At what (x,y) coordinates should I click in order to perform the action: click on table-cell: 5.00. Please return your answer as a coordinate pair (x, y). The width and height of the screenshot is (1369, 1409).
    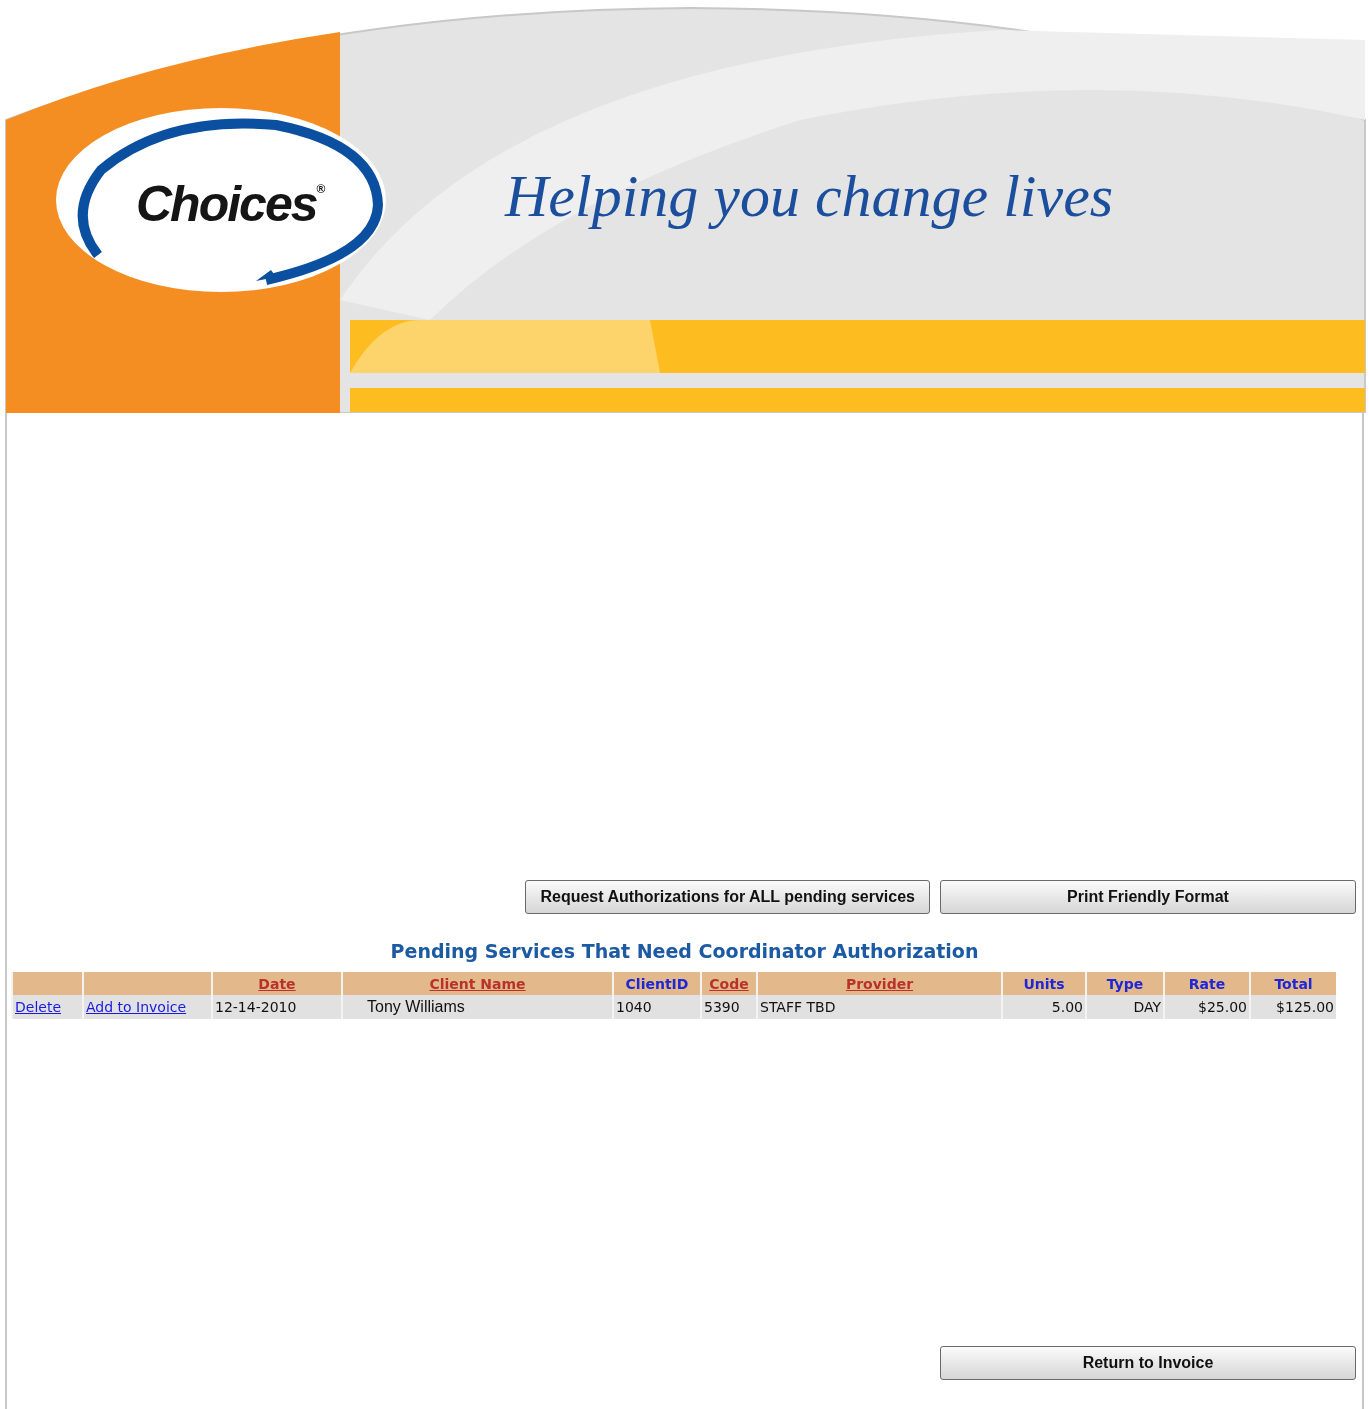
    Looking at the image, I should click on (1044, 1007).